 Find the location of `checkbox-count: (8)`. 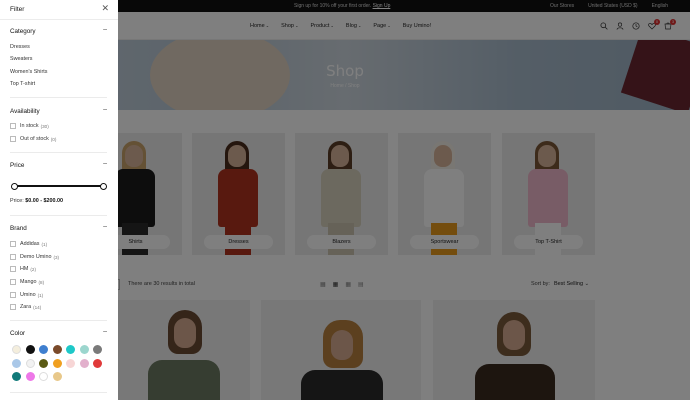

checkbox-count: (8) is located at coordinates (41, 282).